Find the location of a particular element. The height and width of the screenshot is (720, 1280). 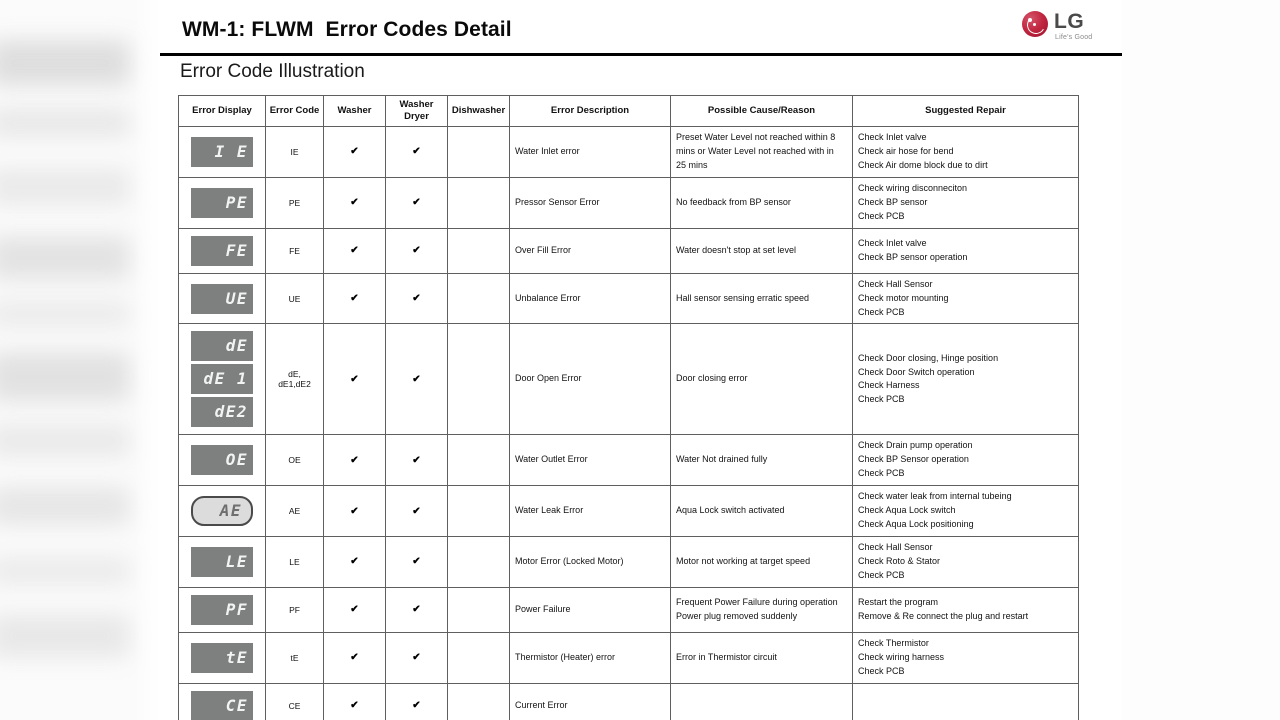

text-line: Check Air dome block due to dirt is located at coordinates (923, 164).